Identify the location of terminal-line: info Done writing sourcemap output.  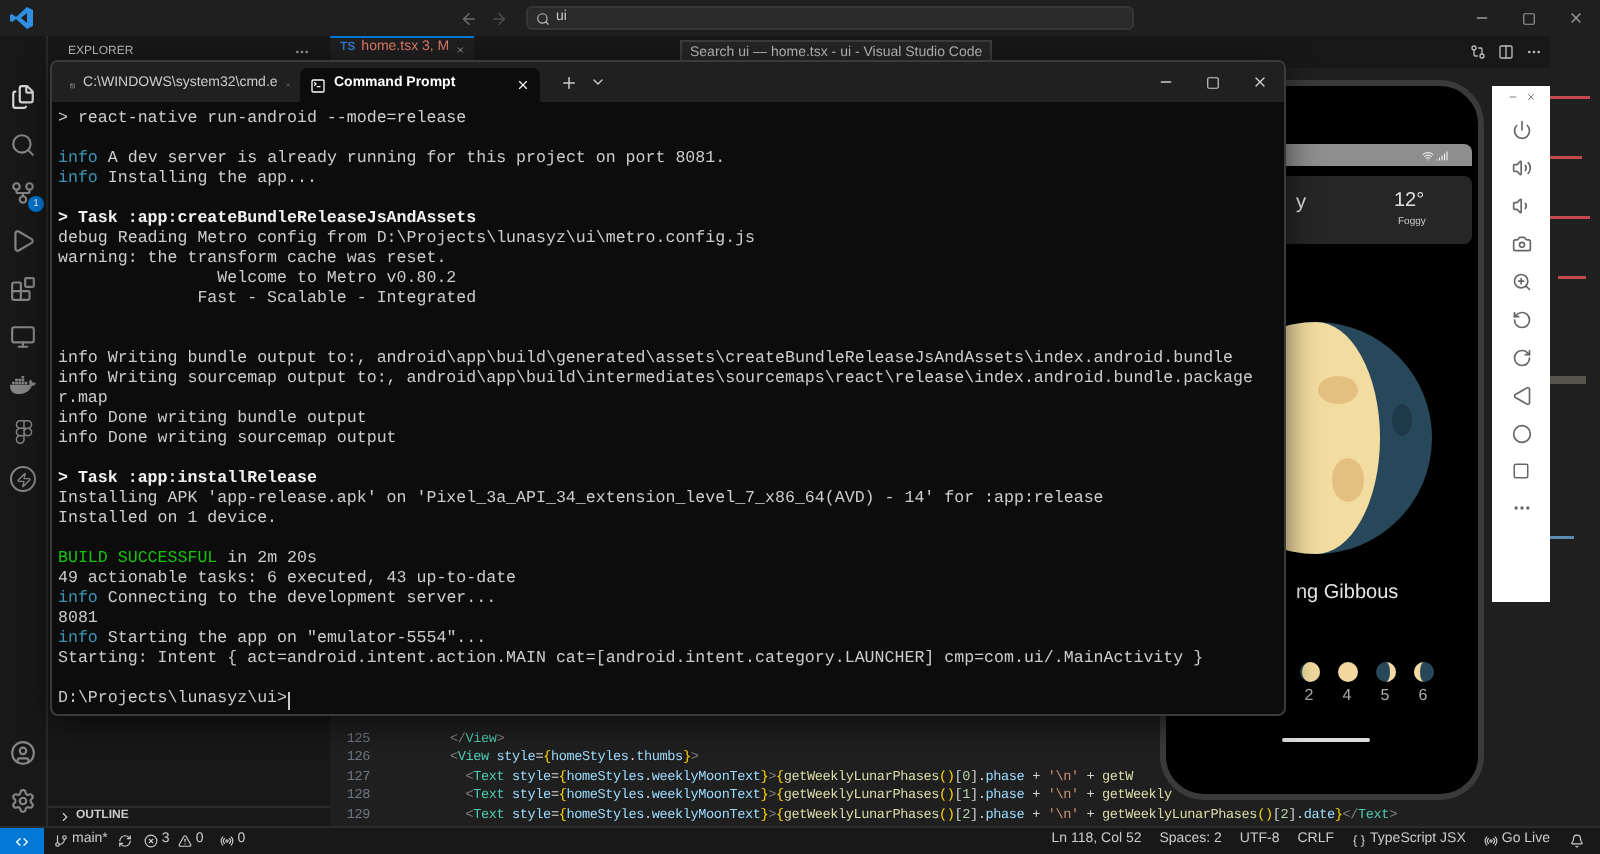
(227, 440).